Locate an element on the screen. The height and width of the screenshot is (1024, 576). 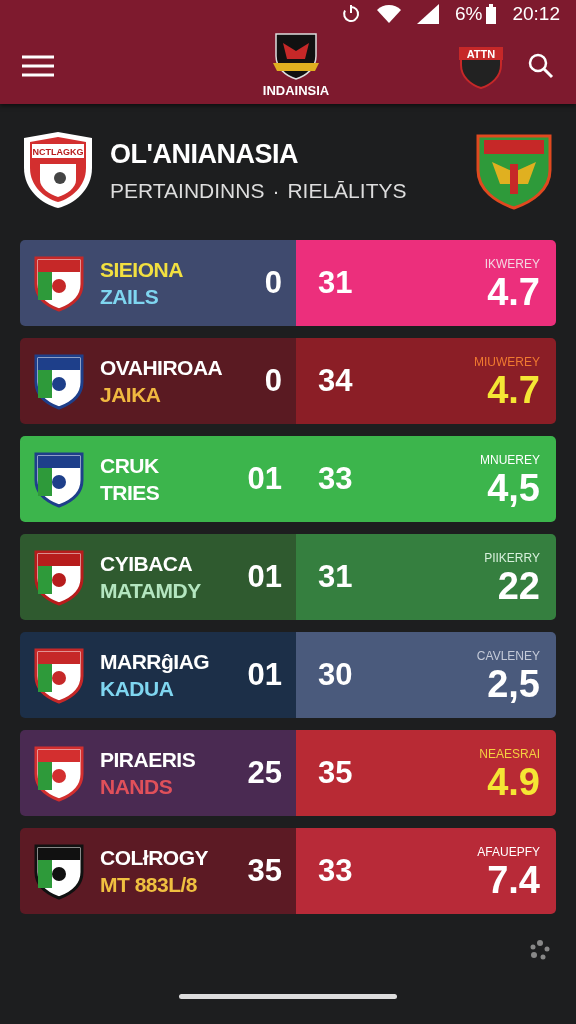
match-card: SIEIONA ZAILS 0 31 IKWEREY 4.7 is located at coordinates (288, 283).